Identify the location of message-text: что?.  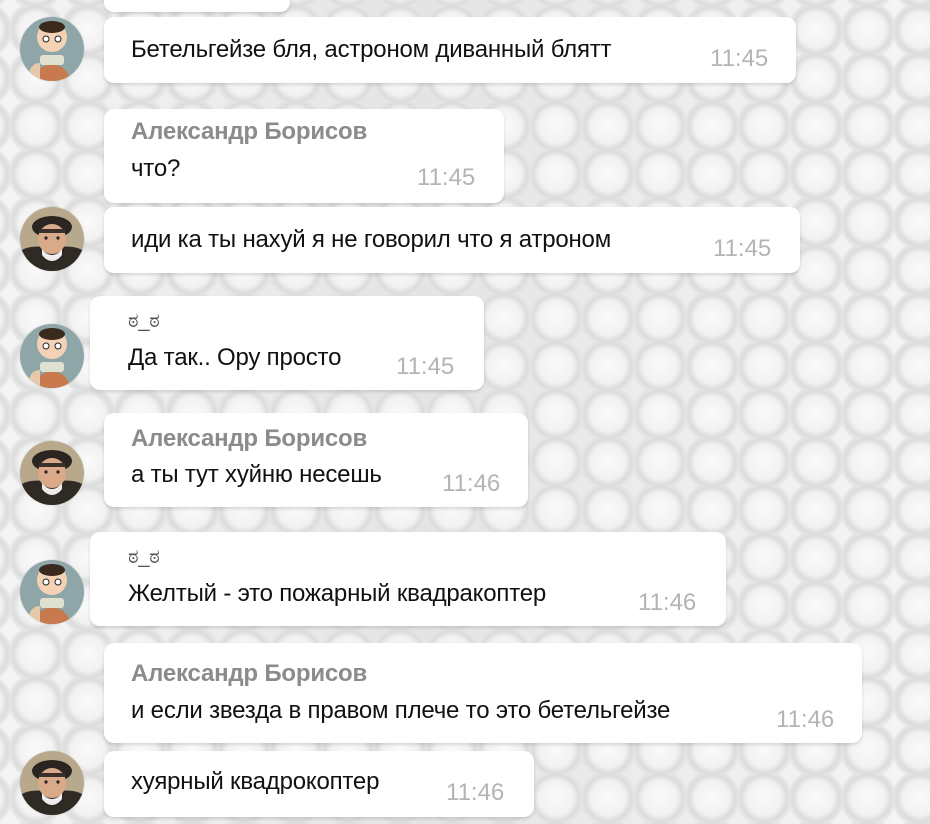
(156, 168).